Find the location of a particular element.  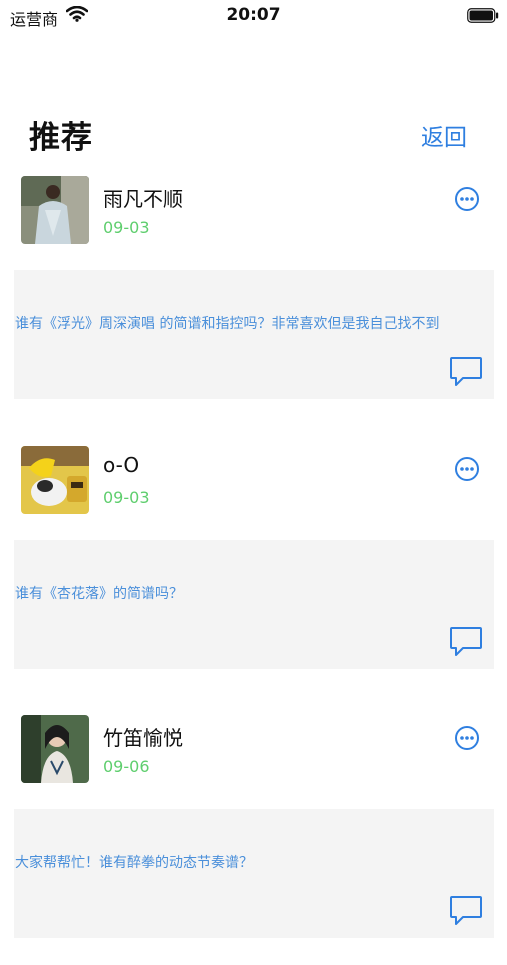

post-text: 大家帮帮忙！谁有醉拳的动态节奏谱？ is located at coordinates (134, 863).